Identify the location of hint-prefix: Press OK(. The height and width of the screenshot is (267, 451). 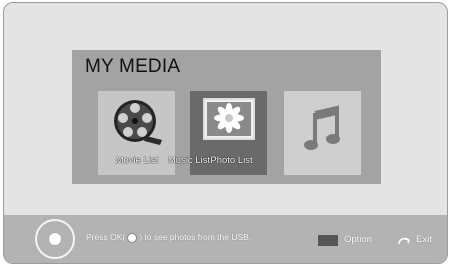
(106, 237).